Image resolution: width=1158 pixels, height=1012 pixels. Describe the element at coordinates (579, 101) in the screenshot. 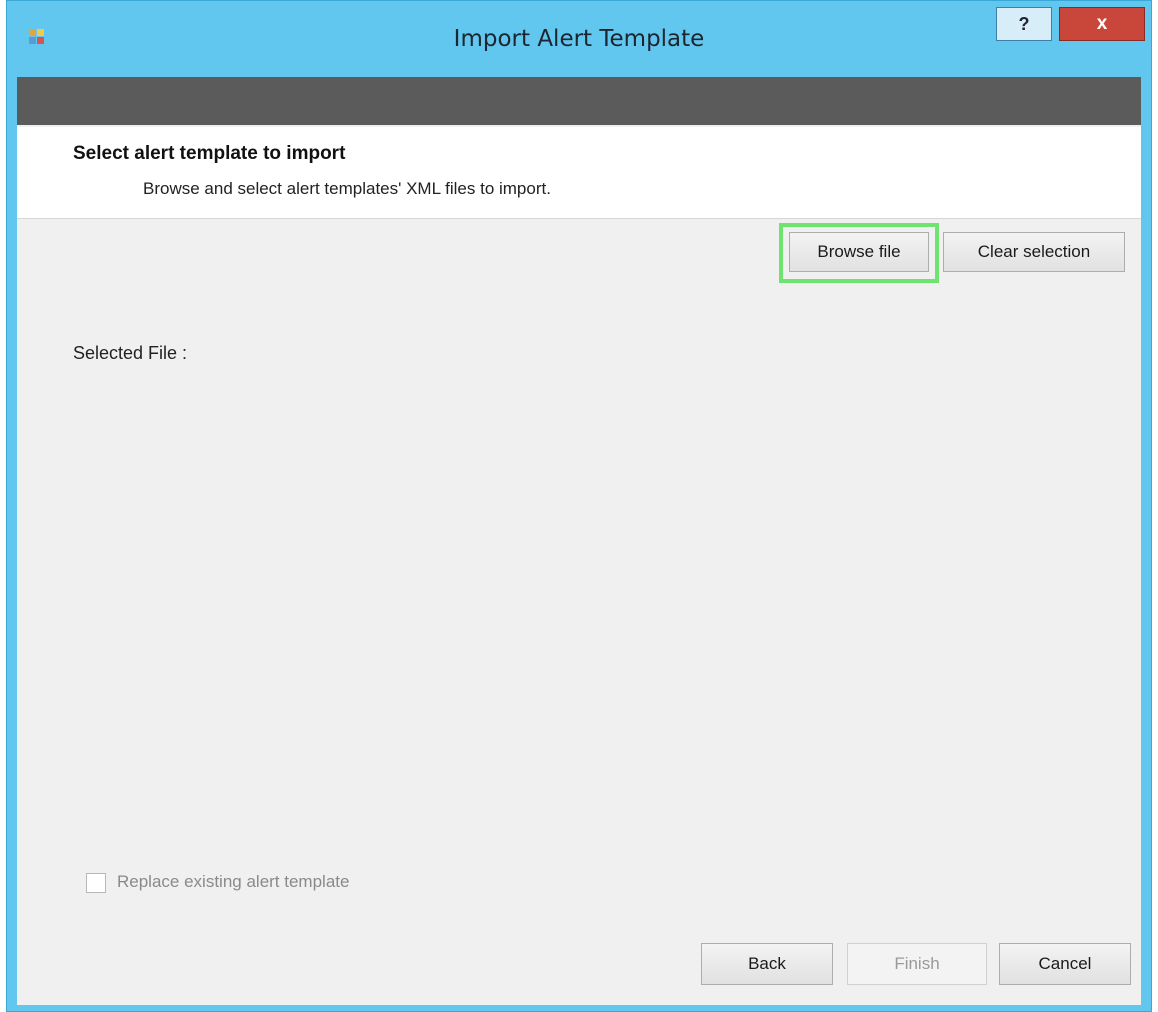

I see `header-banner` at that location.